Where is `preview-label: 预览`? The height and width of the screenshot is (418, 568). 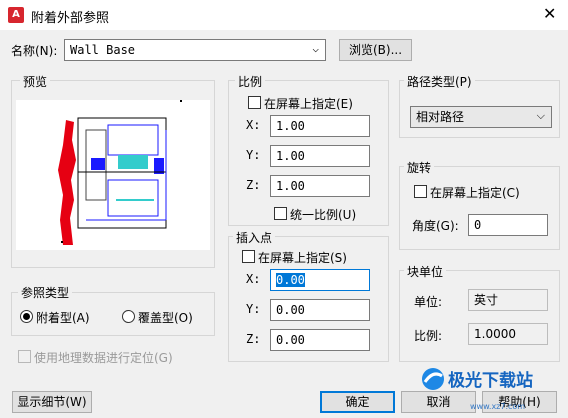 preview-label: 预览 is located at coordinates (35, 81).